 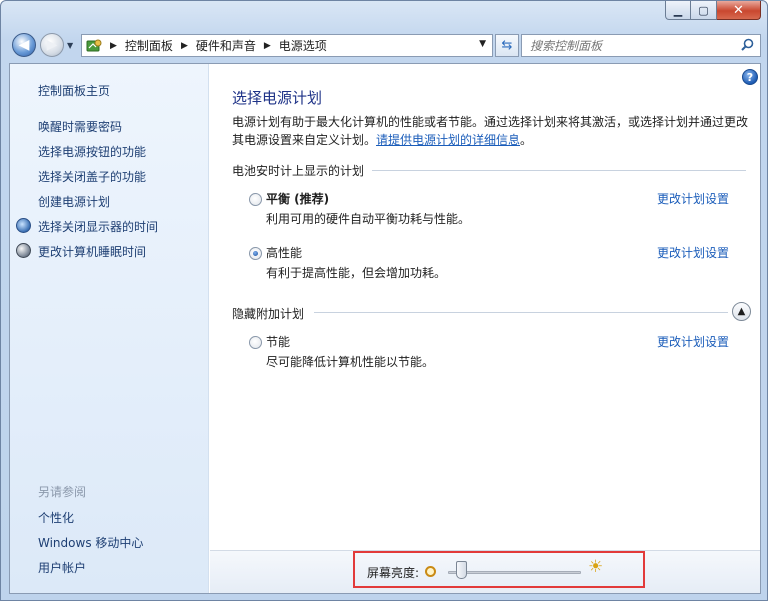 What do you see at coordinates (92, 251) in the screenshot?
I see `sidebar-item-sleep-time: 更改计算机睡眠时间` at bounding box center [92, 251].